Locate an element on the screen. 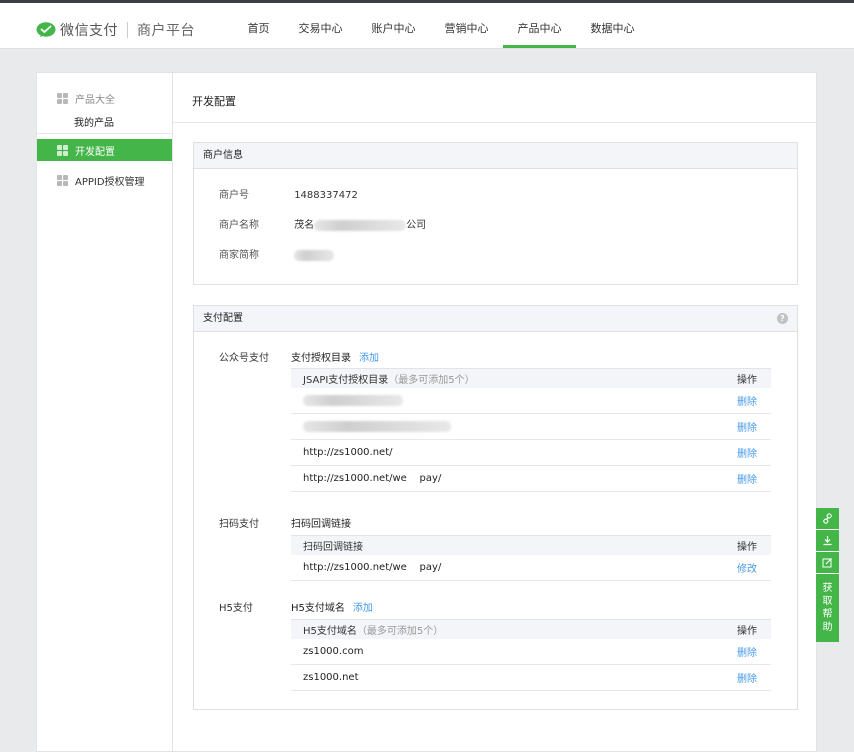 The width and height of the screenshot is (854, 752). download-icon is located at coordinates (827, 541).